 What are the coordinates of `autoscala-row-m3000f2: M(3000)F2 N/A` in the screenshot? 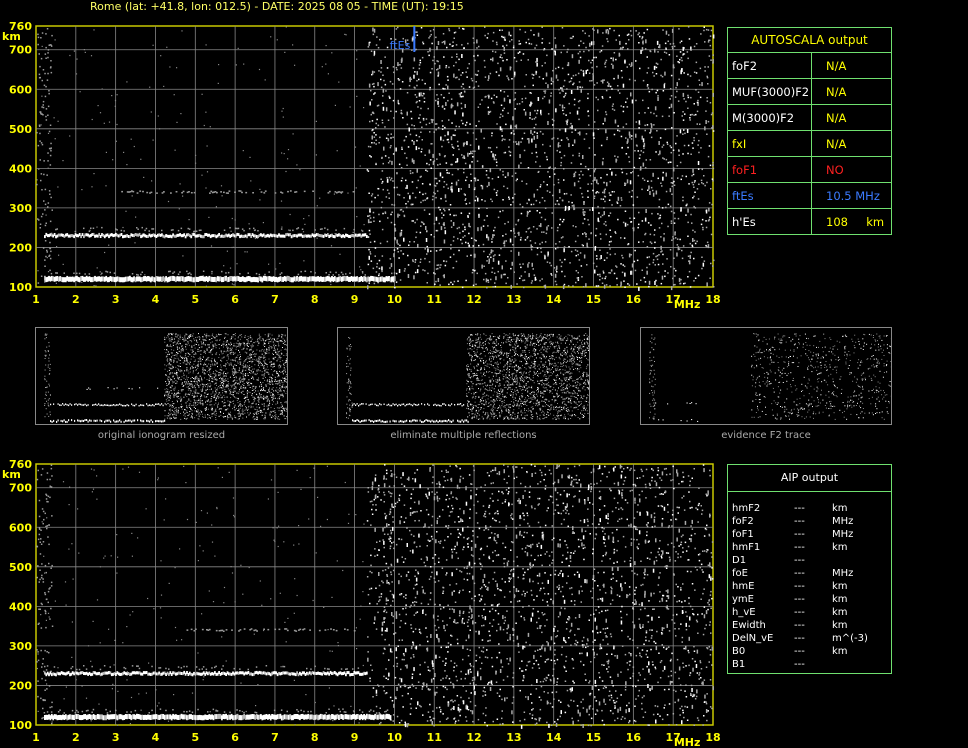 It's located at (809, 118).